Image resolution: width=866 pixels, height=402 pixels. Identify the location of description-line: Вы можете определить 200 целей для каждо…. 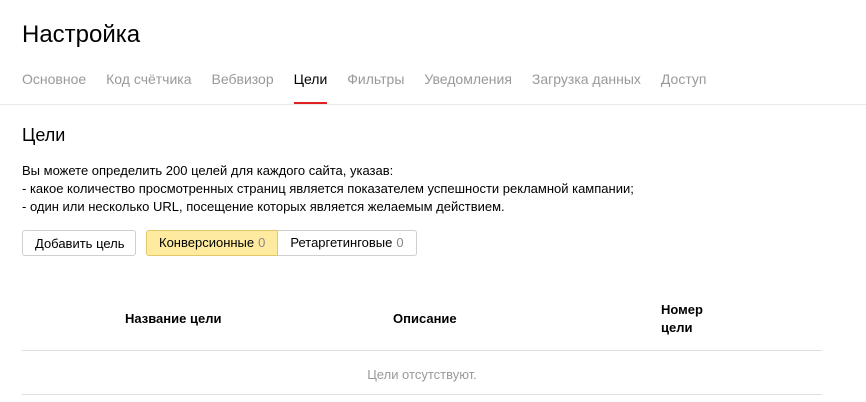
(208, 170).